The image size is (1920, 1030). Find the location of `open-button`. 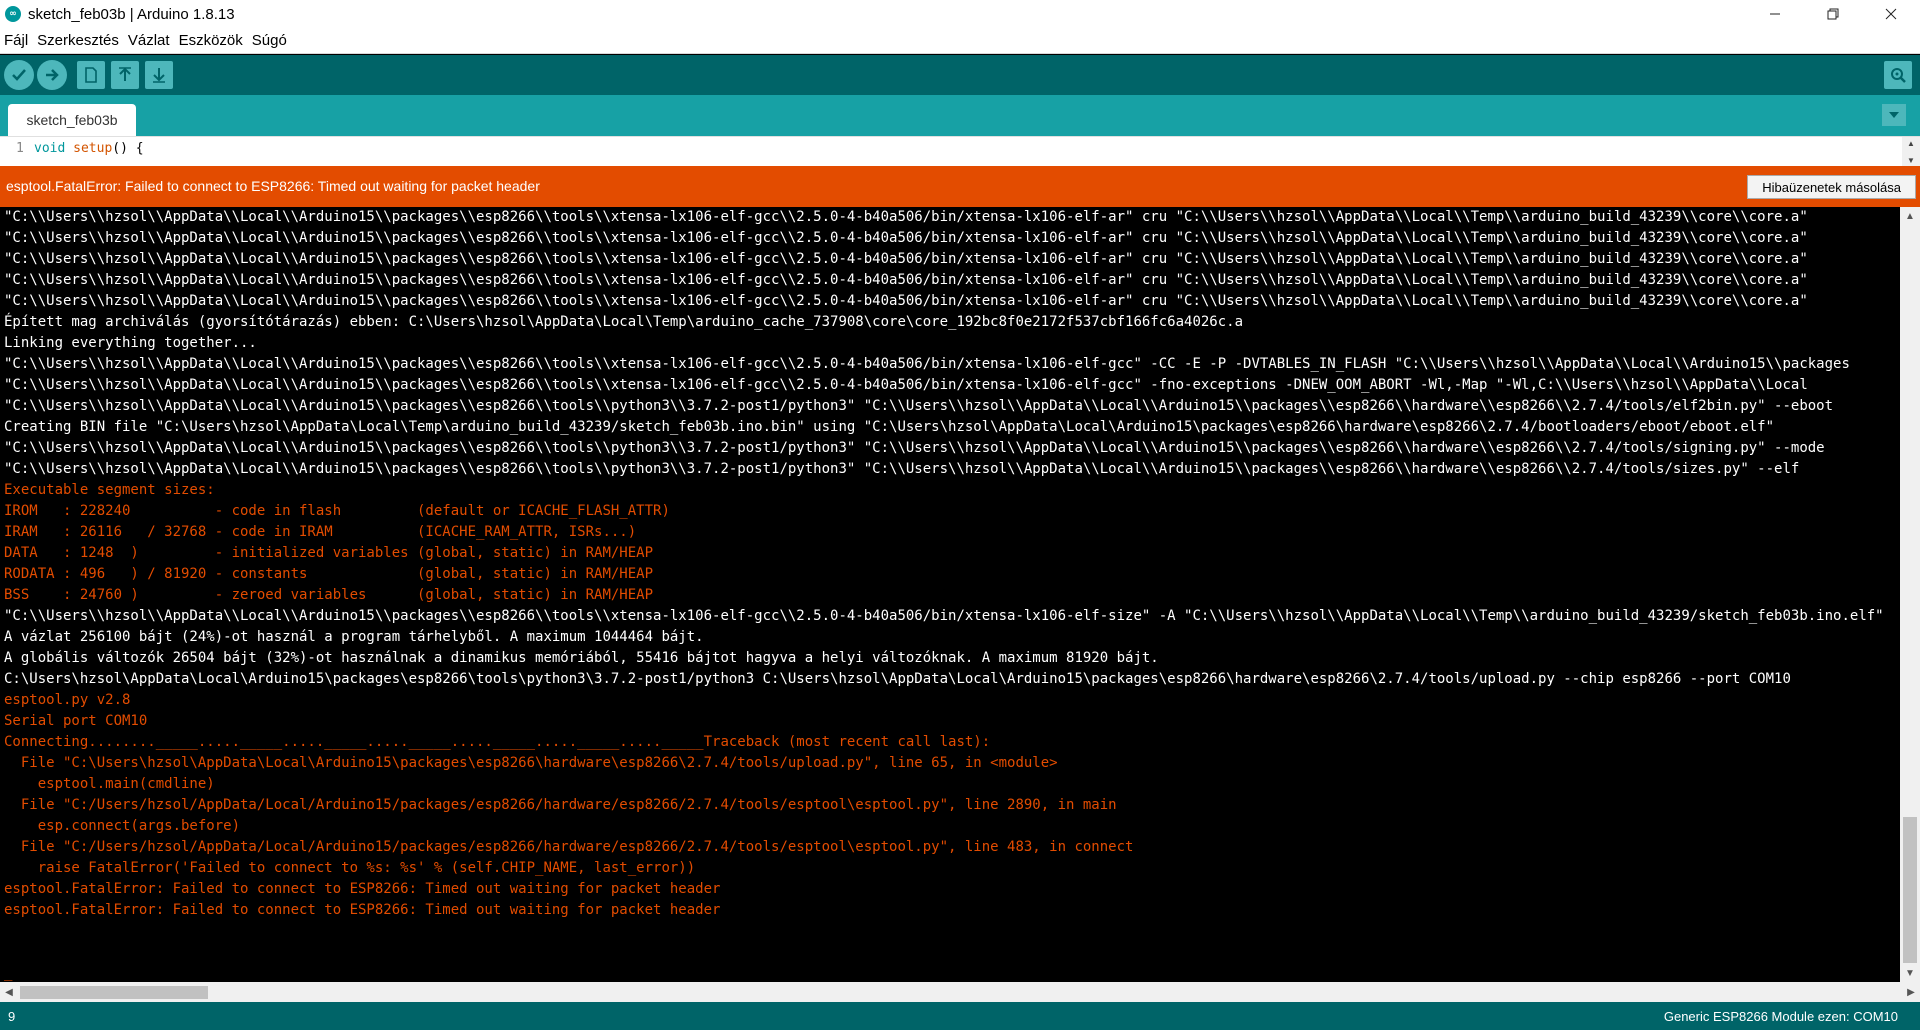

open-button is located at coordinates (125, 75).